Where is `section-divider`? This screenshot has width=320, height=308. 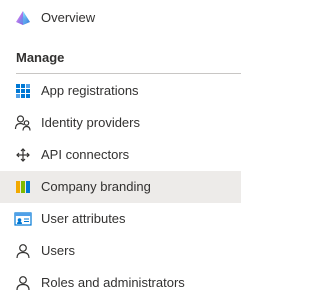 section-divider is located at coordinates (128, 73).